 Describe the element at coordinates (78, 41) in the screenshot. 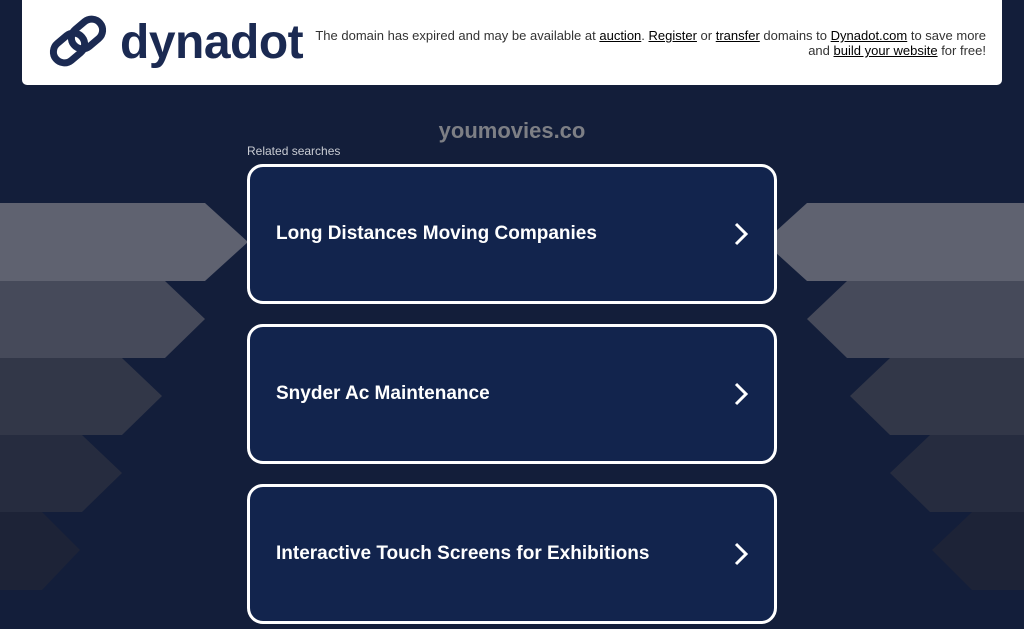

I see `chain-link-icon` at that location.